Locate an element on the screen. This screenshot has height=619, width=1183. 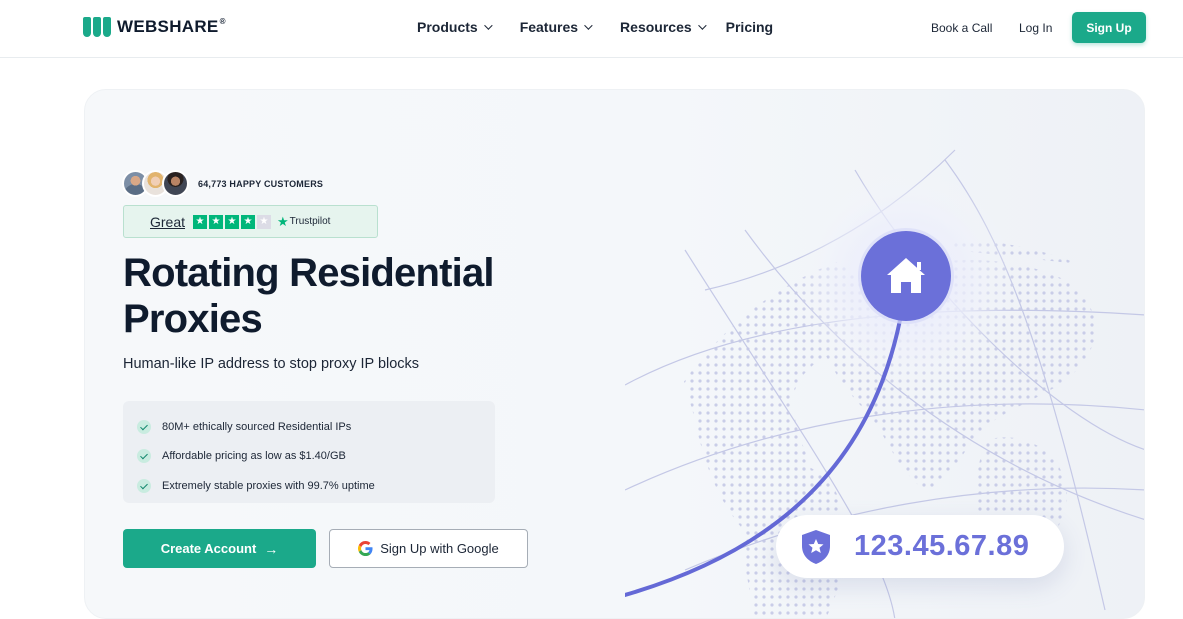
logo: WEBSHARE® is located at coordinates (154, 27).